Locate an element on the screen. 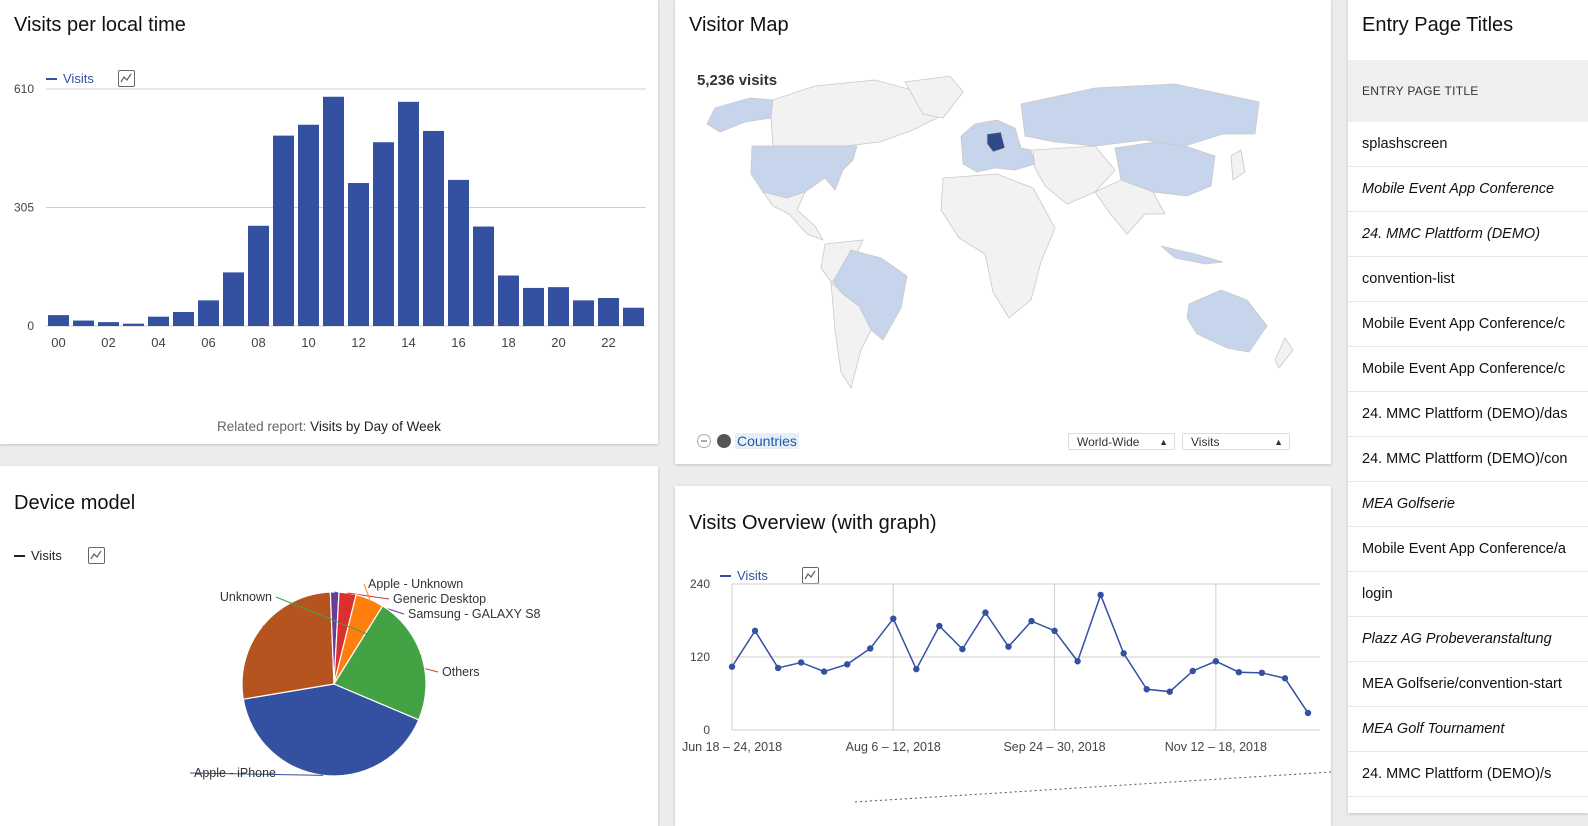 This screenshot has width=1588, height=826. metric-select: Visits ▲︎ is located at coordinates (1236, 441).